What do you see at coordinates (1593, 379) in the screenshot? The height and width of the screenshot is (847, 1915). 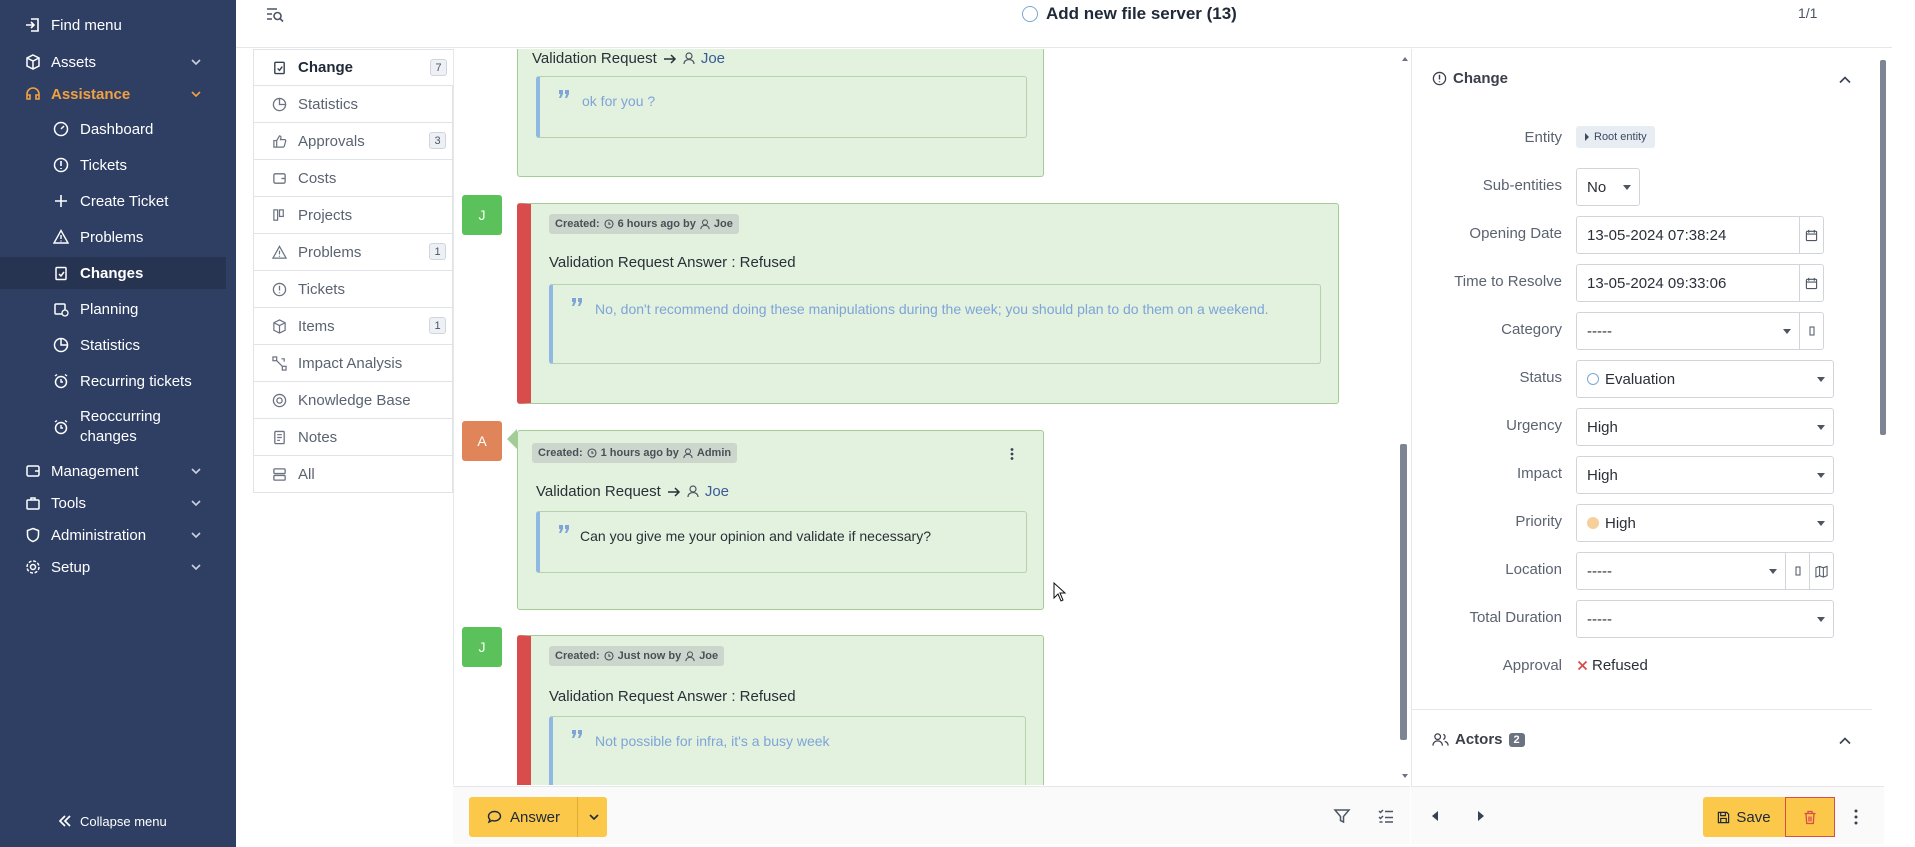 I see `status-circle-icon` at bounding box center [1593, 379].